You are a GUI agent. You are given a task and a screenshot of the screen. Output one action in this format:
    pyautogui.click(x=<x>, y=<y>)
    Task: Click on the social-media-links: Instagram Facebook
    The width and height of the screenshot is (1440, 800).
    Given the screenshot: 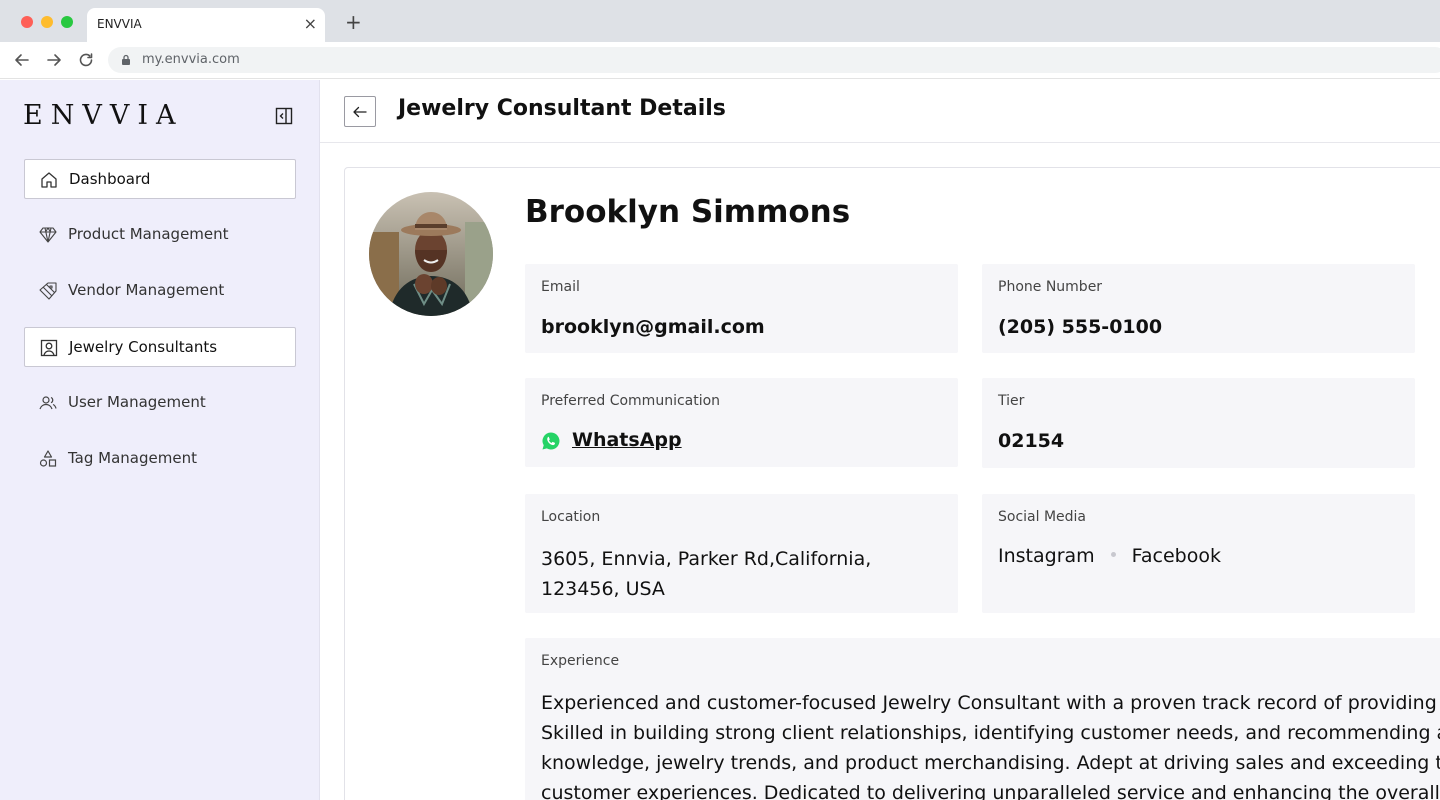 What is the action you would take?
    pyautogui.click(x=1109, y=556)
    